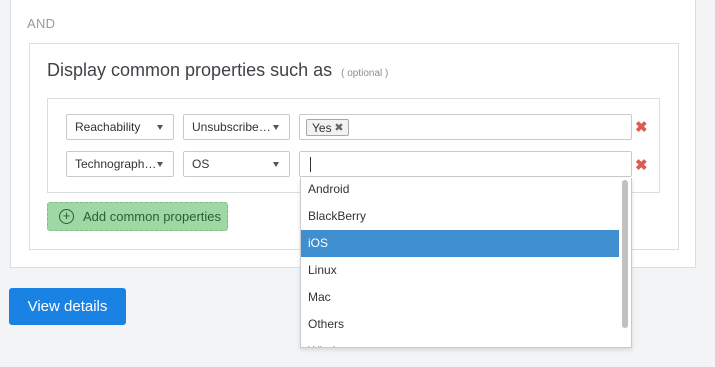  Describe the element at coordinates (67, 306) in the screenshot. I see `view-details-button: View details` at that location.